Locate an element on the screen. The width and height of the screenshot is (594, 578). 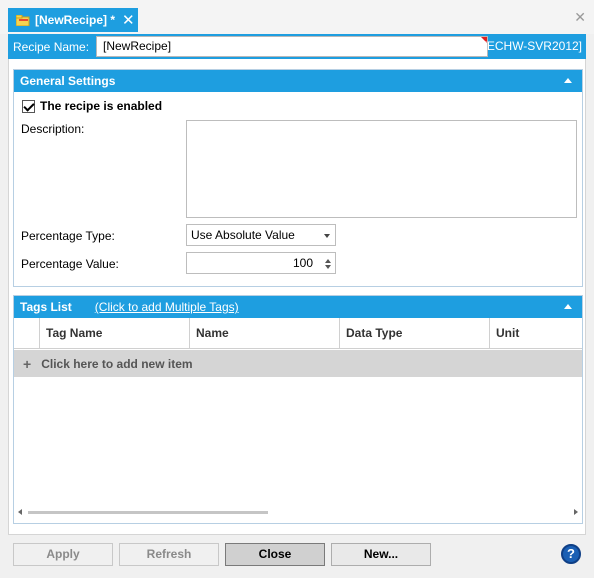
enabled-row: The recipe is enabled is located at coordinates (92, 106).